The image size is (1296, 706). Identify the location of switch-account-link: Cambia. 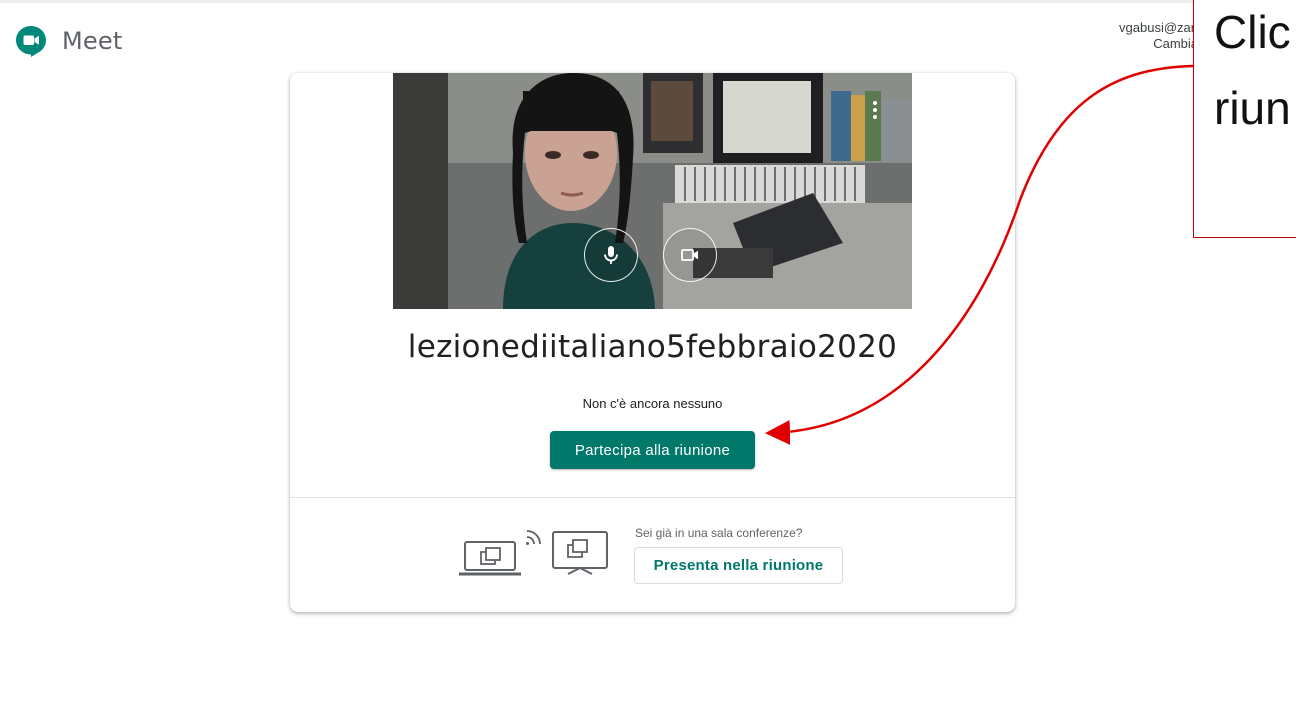
(1153, 44).